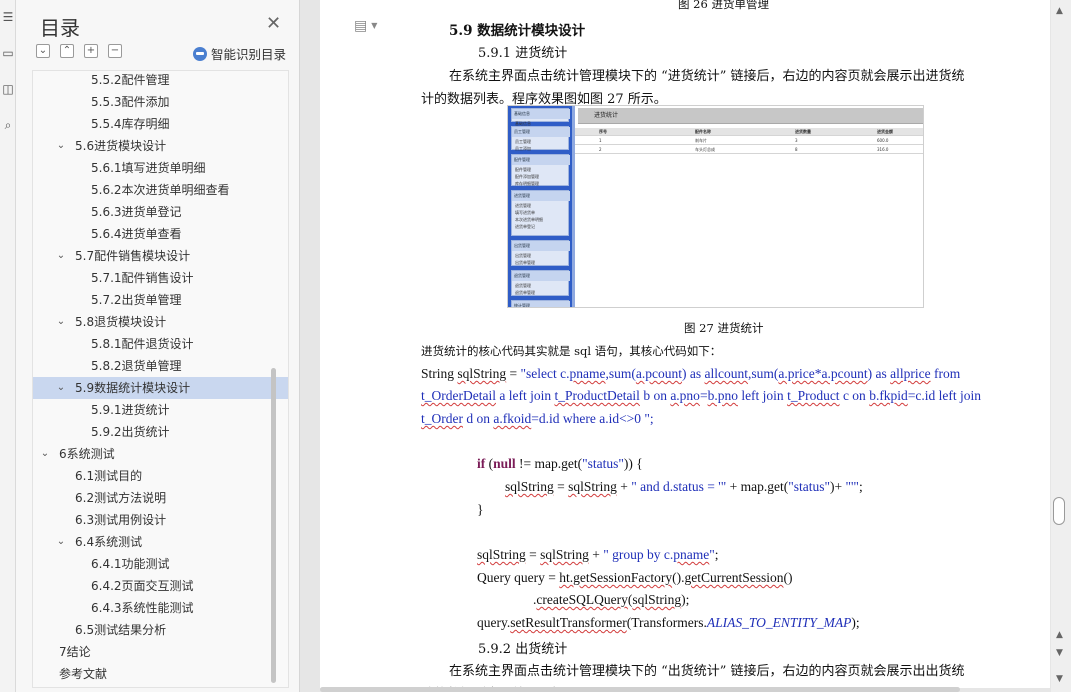 This screenshot has width=1071, height=692. Describe the element at coordinates (523, 53) in the screenshot. I see `heading-5-9-1: 5.9.1 进货统计` at that location.